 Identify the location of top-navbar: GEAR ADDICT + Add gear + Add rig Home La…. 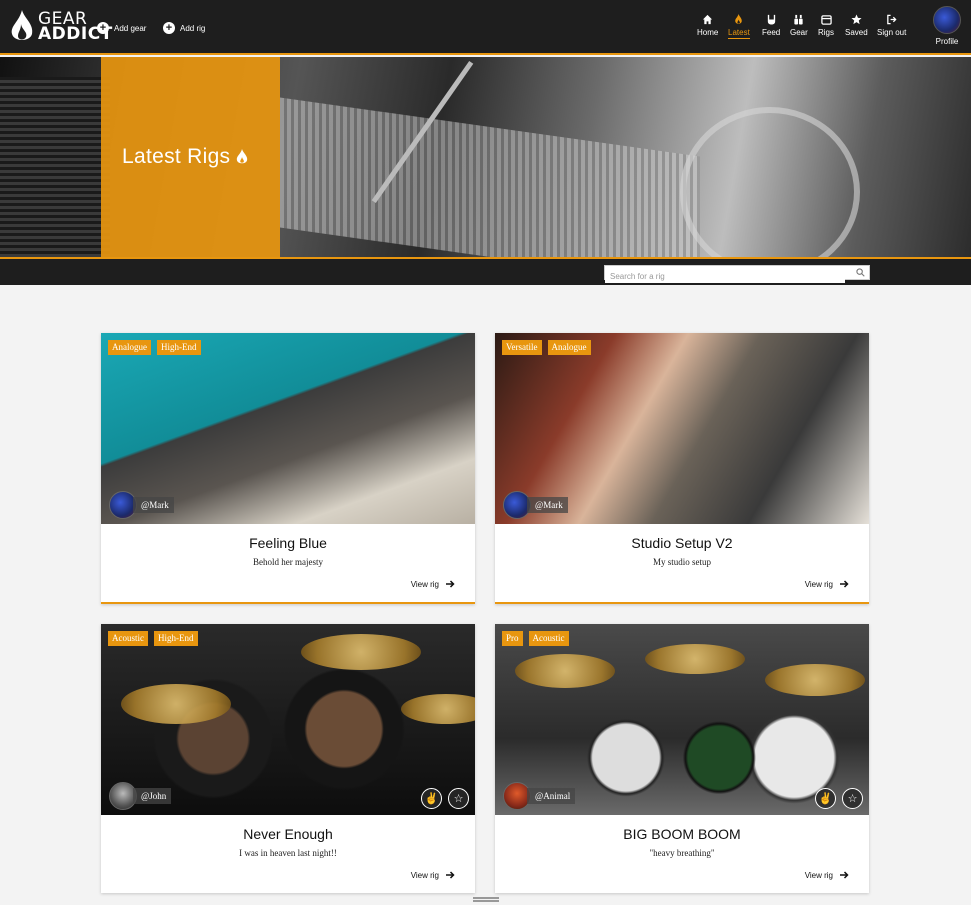
(485, 27).